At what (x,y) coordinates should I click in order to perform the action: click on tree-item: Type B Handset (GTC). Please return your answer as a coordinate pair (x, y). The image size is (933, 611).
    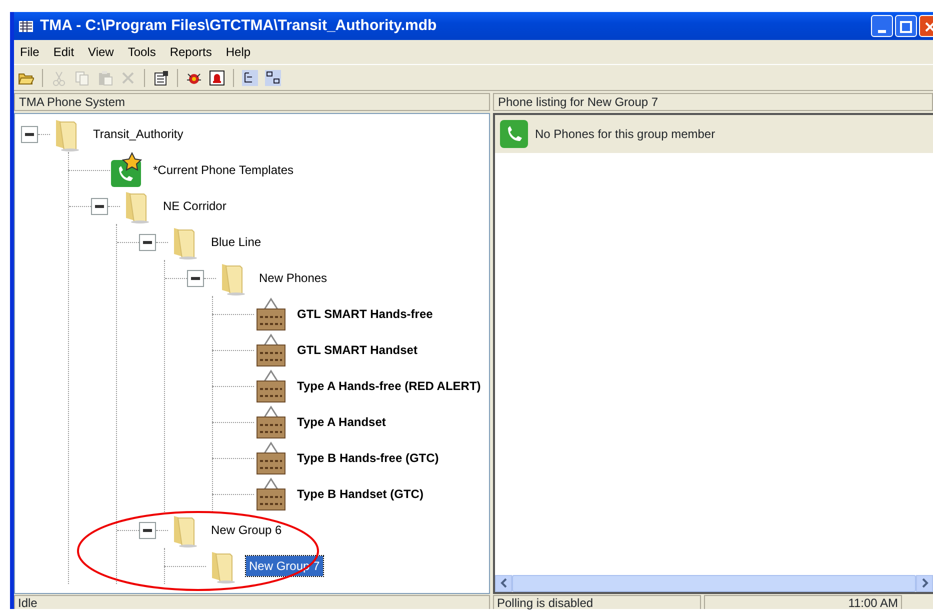
    Looking at the image, I should click on (360, 494).